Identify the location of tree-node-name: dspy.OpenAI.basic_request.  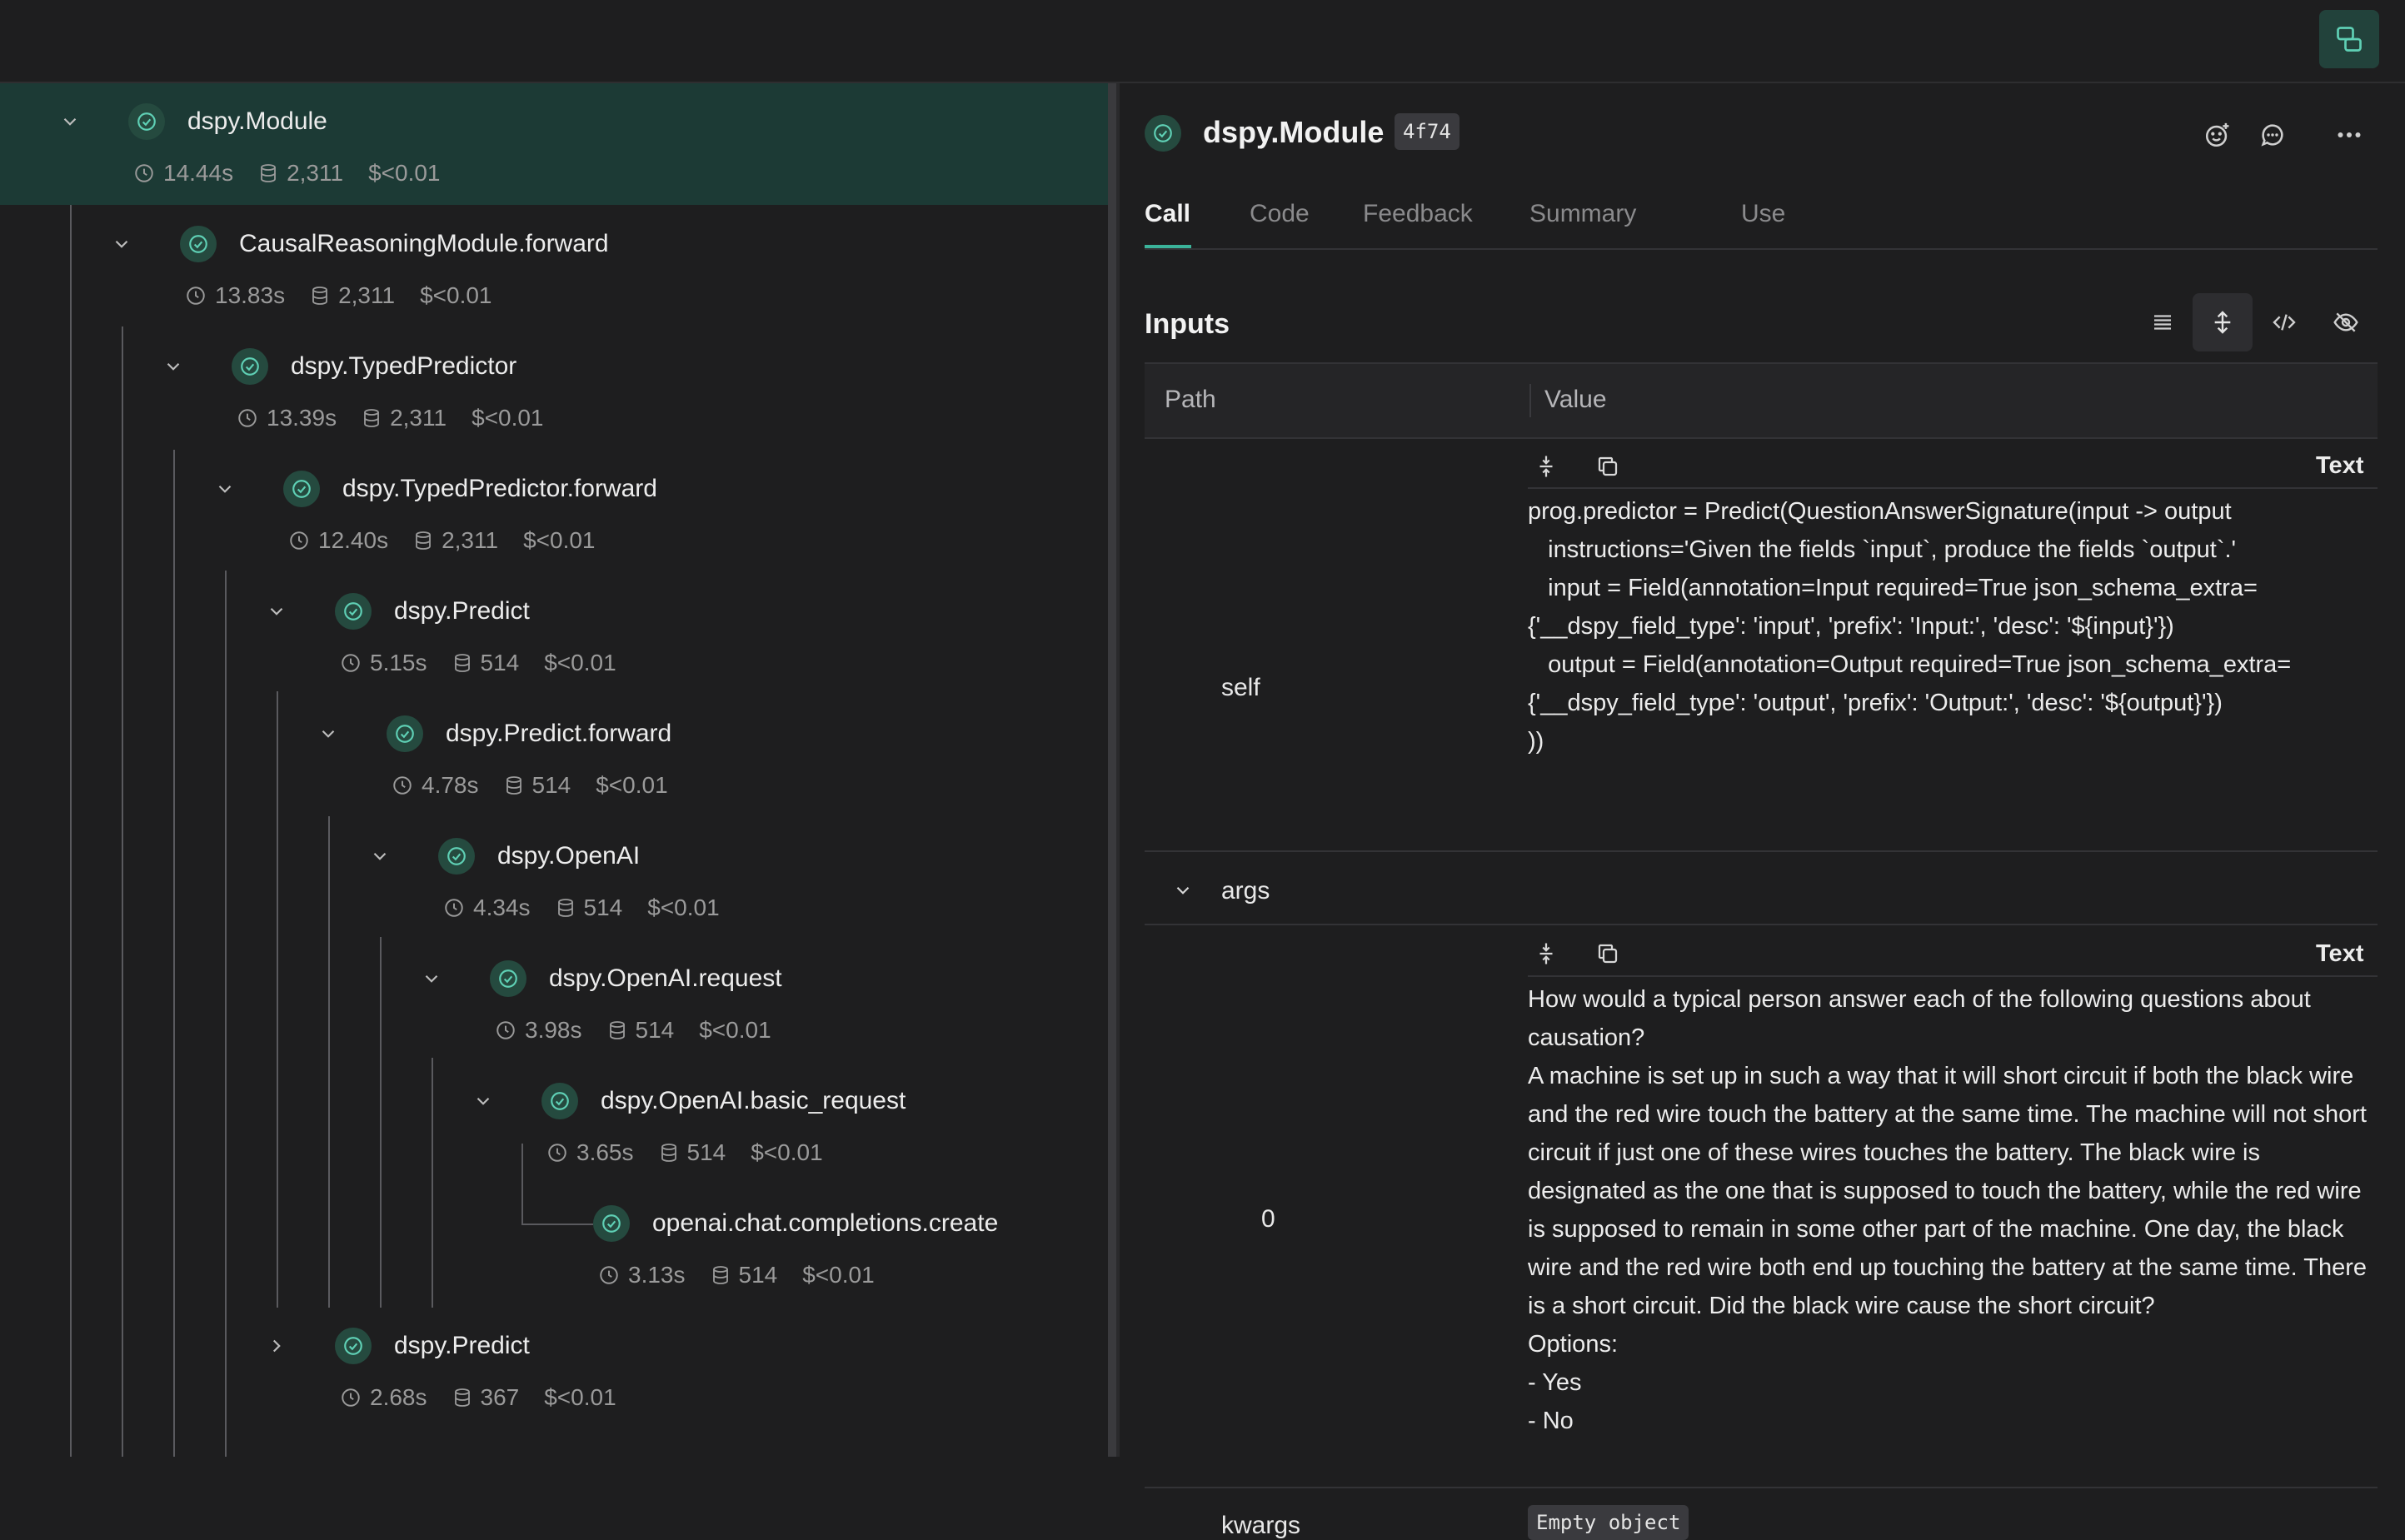
(753, 1101).